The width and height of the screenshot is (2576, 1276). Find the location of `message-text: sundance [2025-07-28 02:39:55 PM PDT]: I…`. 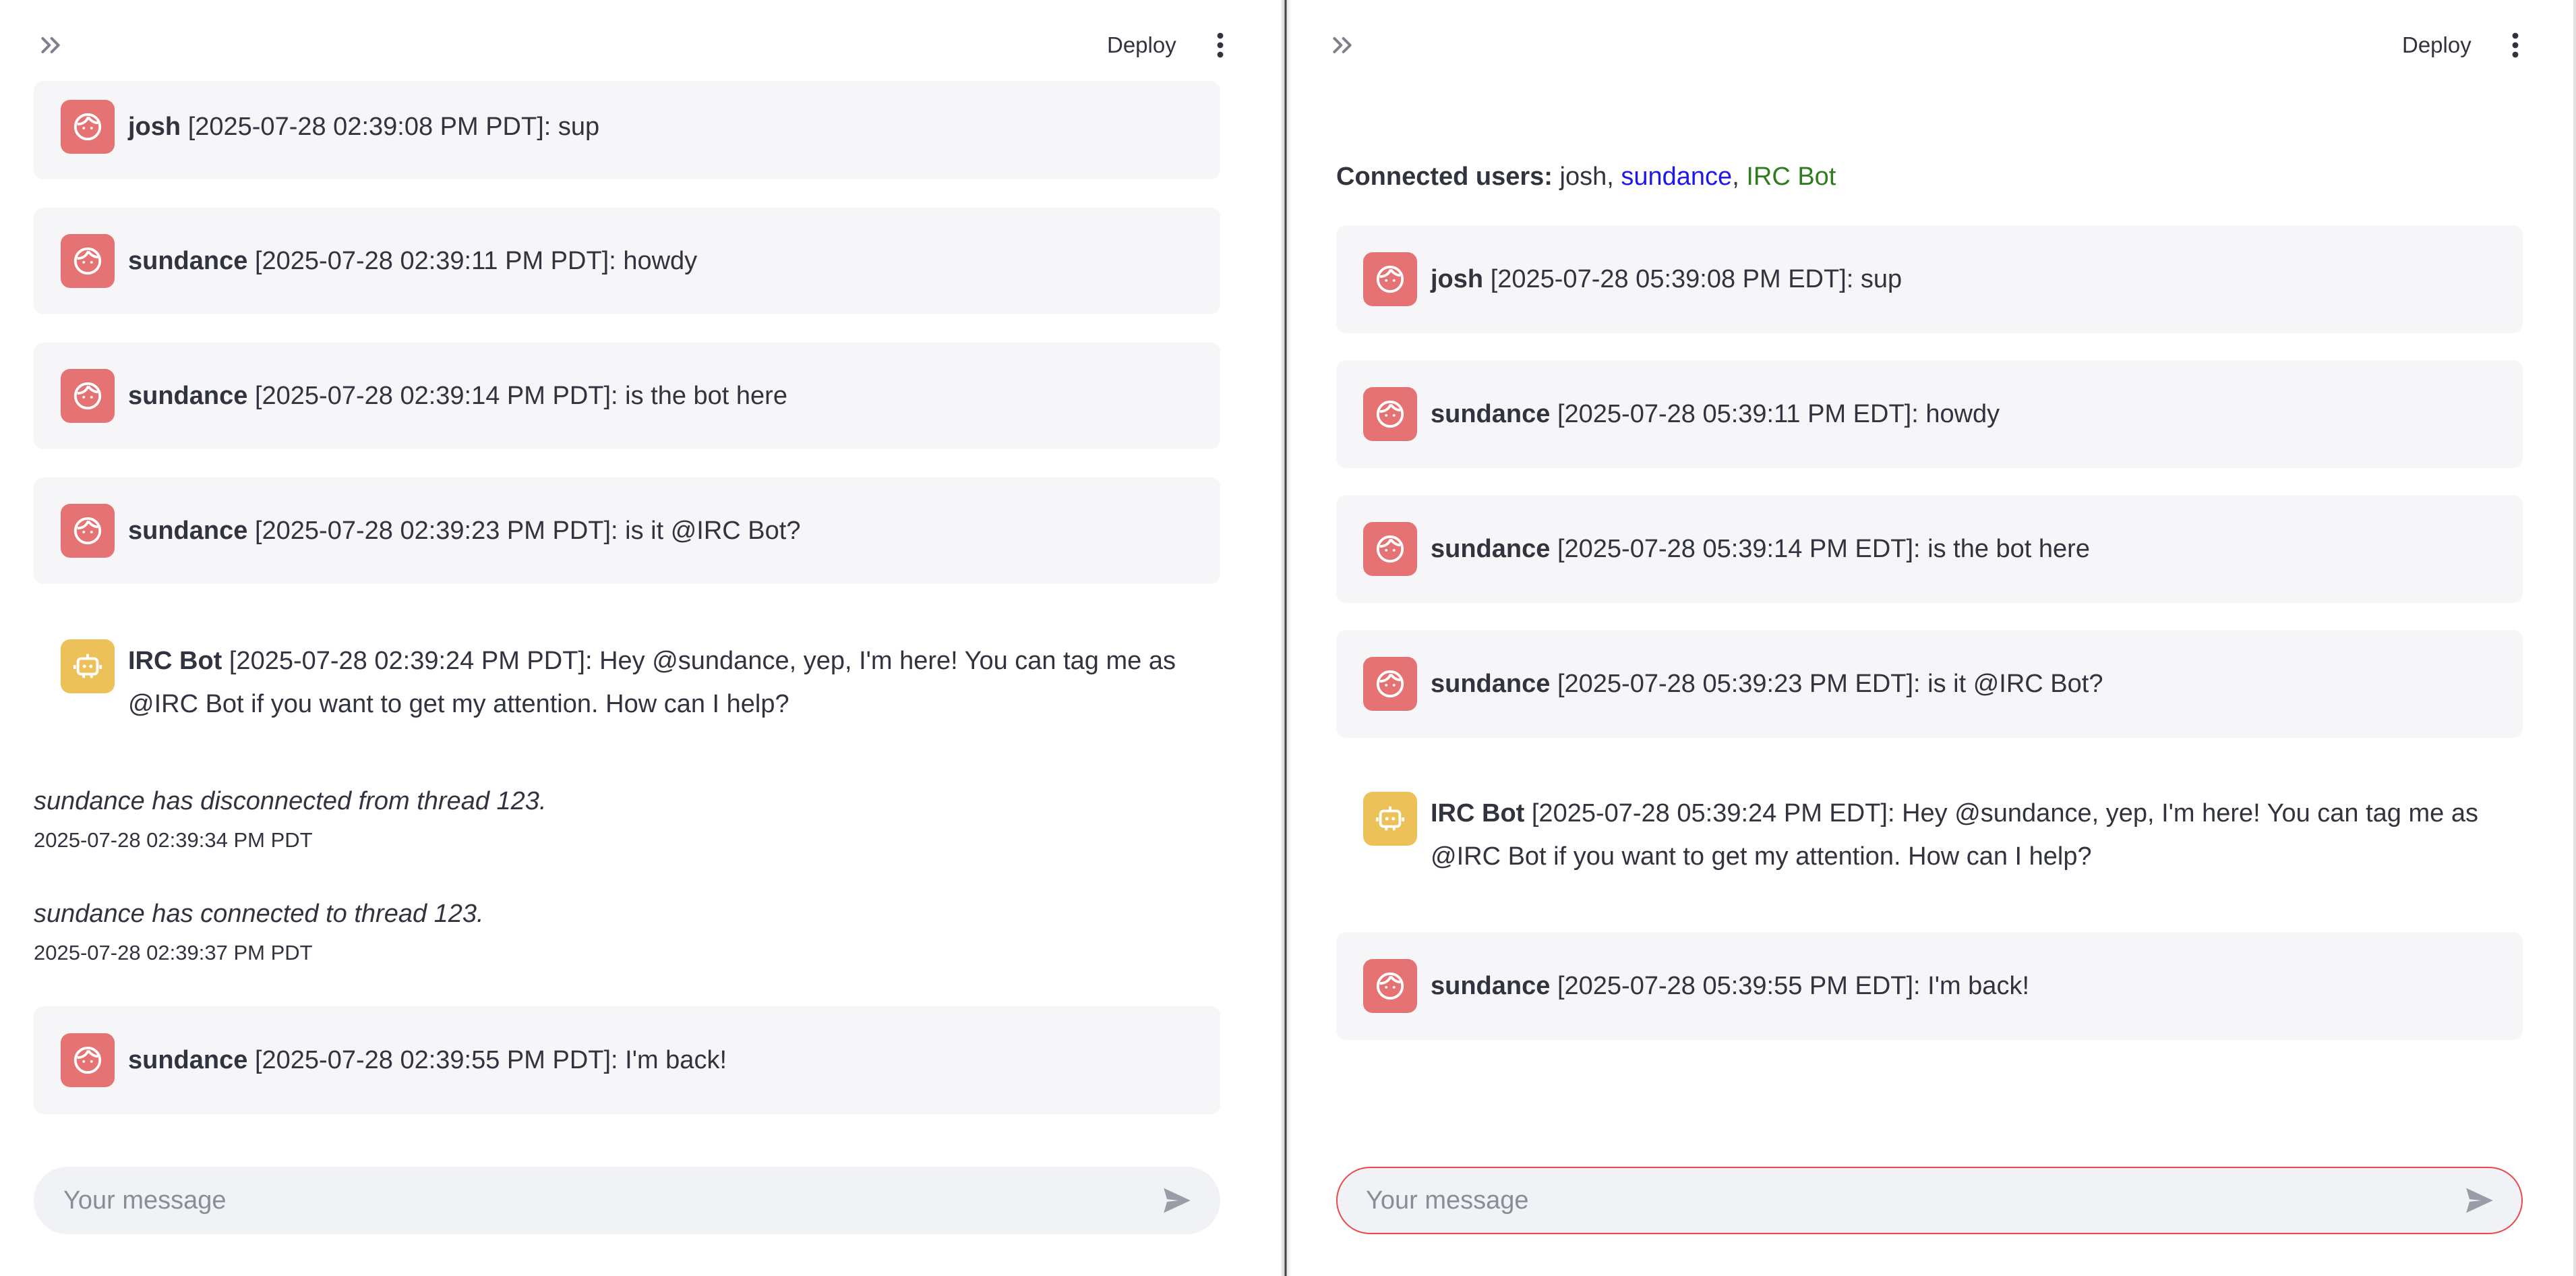

message-text: sundance [2025-07-28 02:39:55 PM PDT]: I… is located at coordinates (660, 1060).